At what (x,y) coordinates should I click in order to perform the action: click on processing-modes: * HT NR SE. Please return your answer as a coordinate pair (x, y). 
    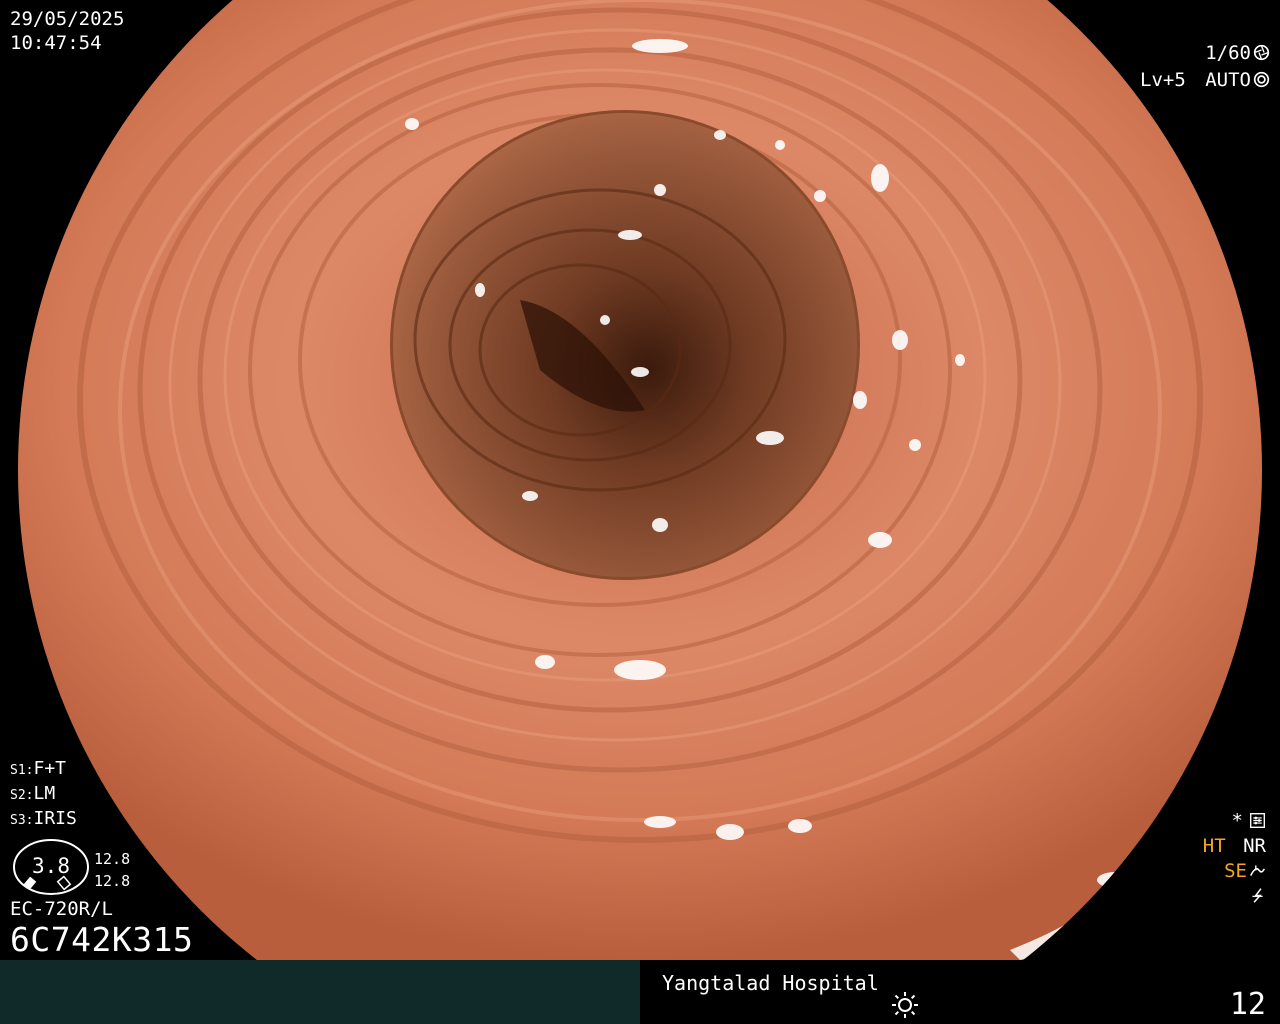
    Looking at the image, I should click on (1234, 860).